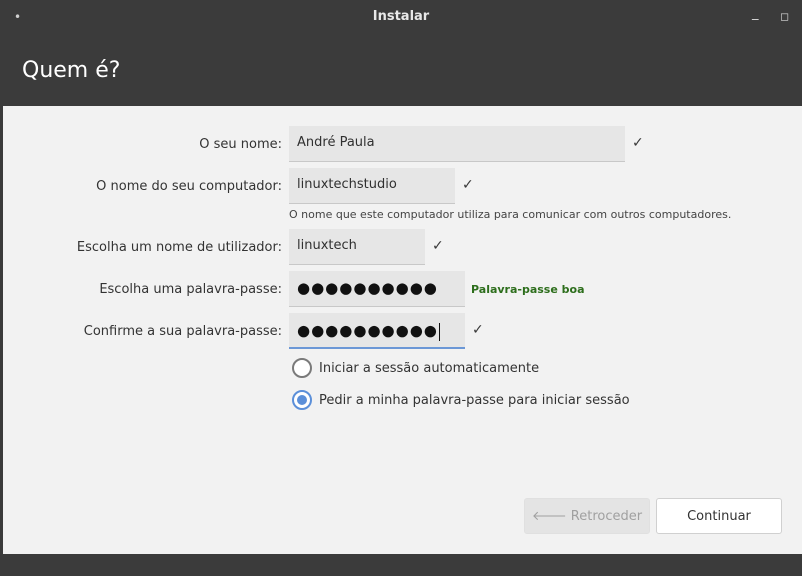 This screenshot has width=802, height=576. I want to click on radio-auto-login: Iniciar a sessão automaticamente, so click(415, 368).